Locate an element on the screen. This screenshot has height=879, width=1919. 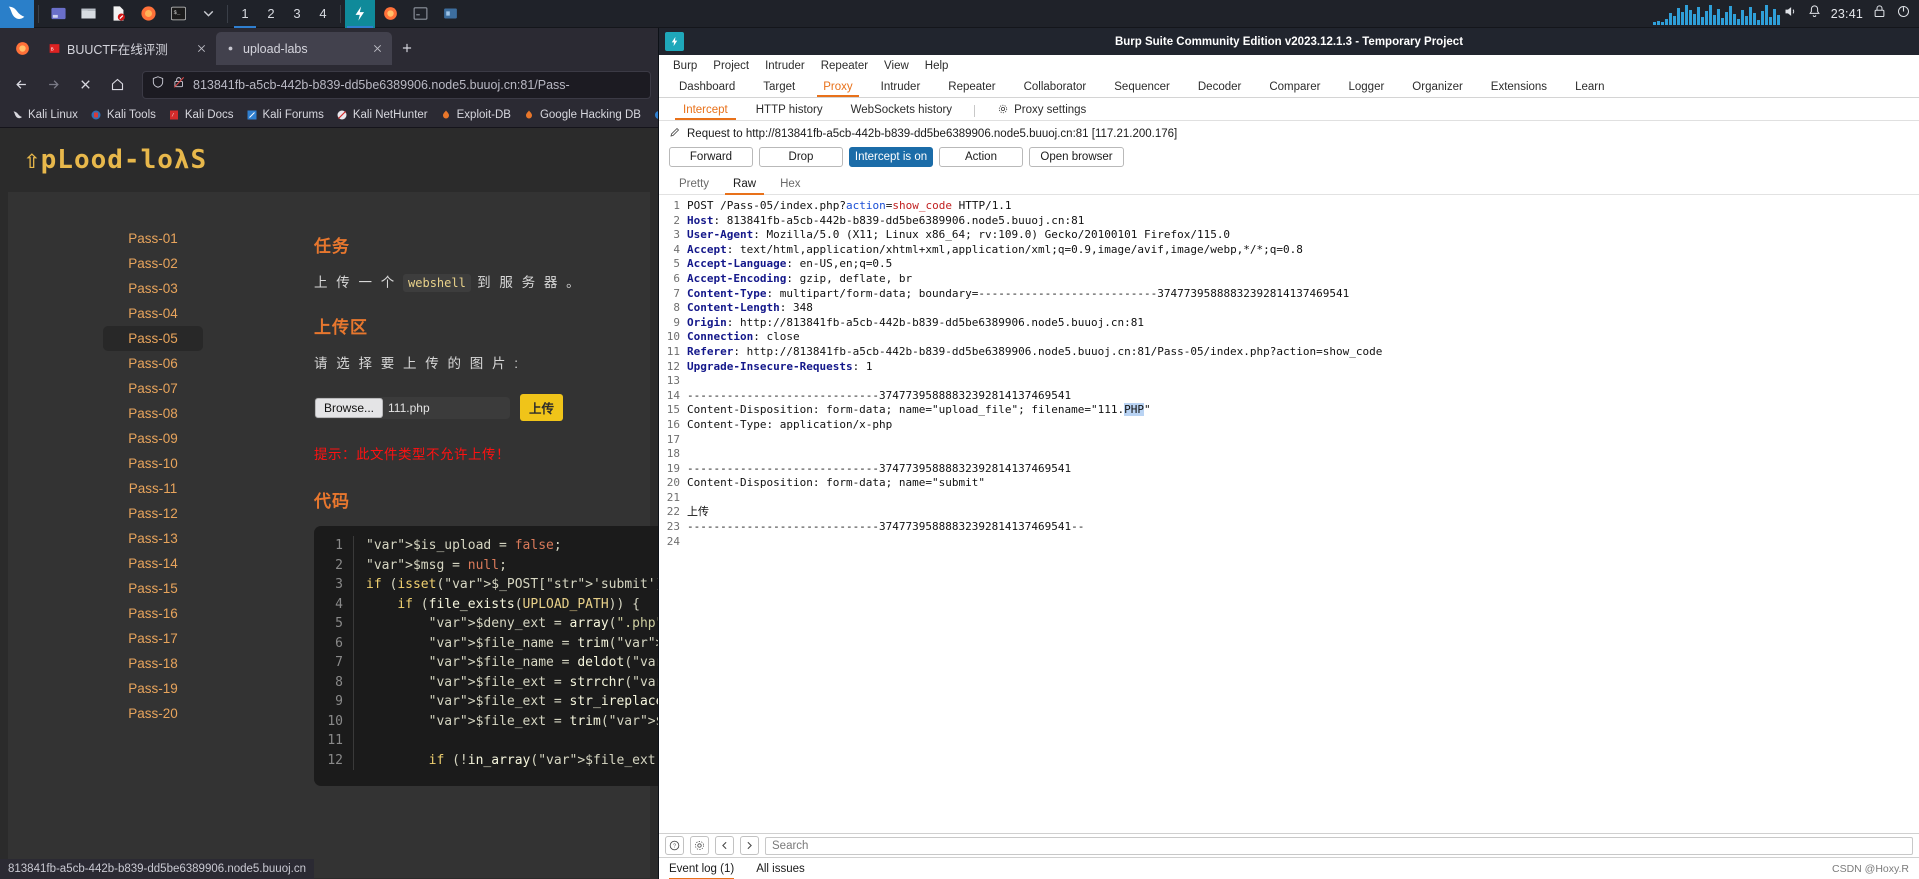
pass-link-pass-20: Pass-20 is located at coordinates (153, 713).